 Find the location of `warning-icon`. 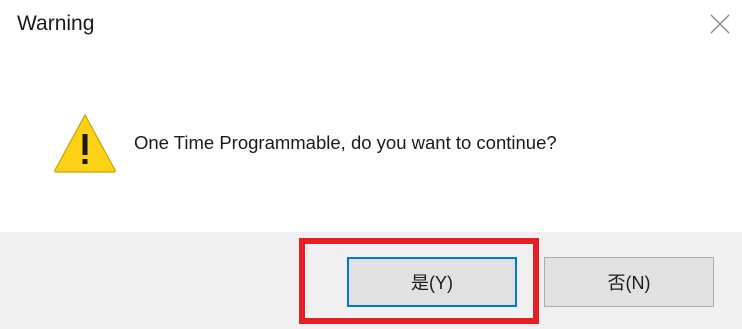

warning-icon is located at coordinates (85, 143).